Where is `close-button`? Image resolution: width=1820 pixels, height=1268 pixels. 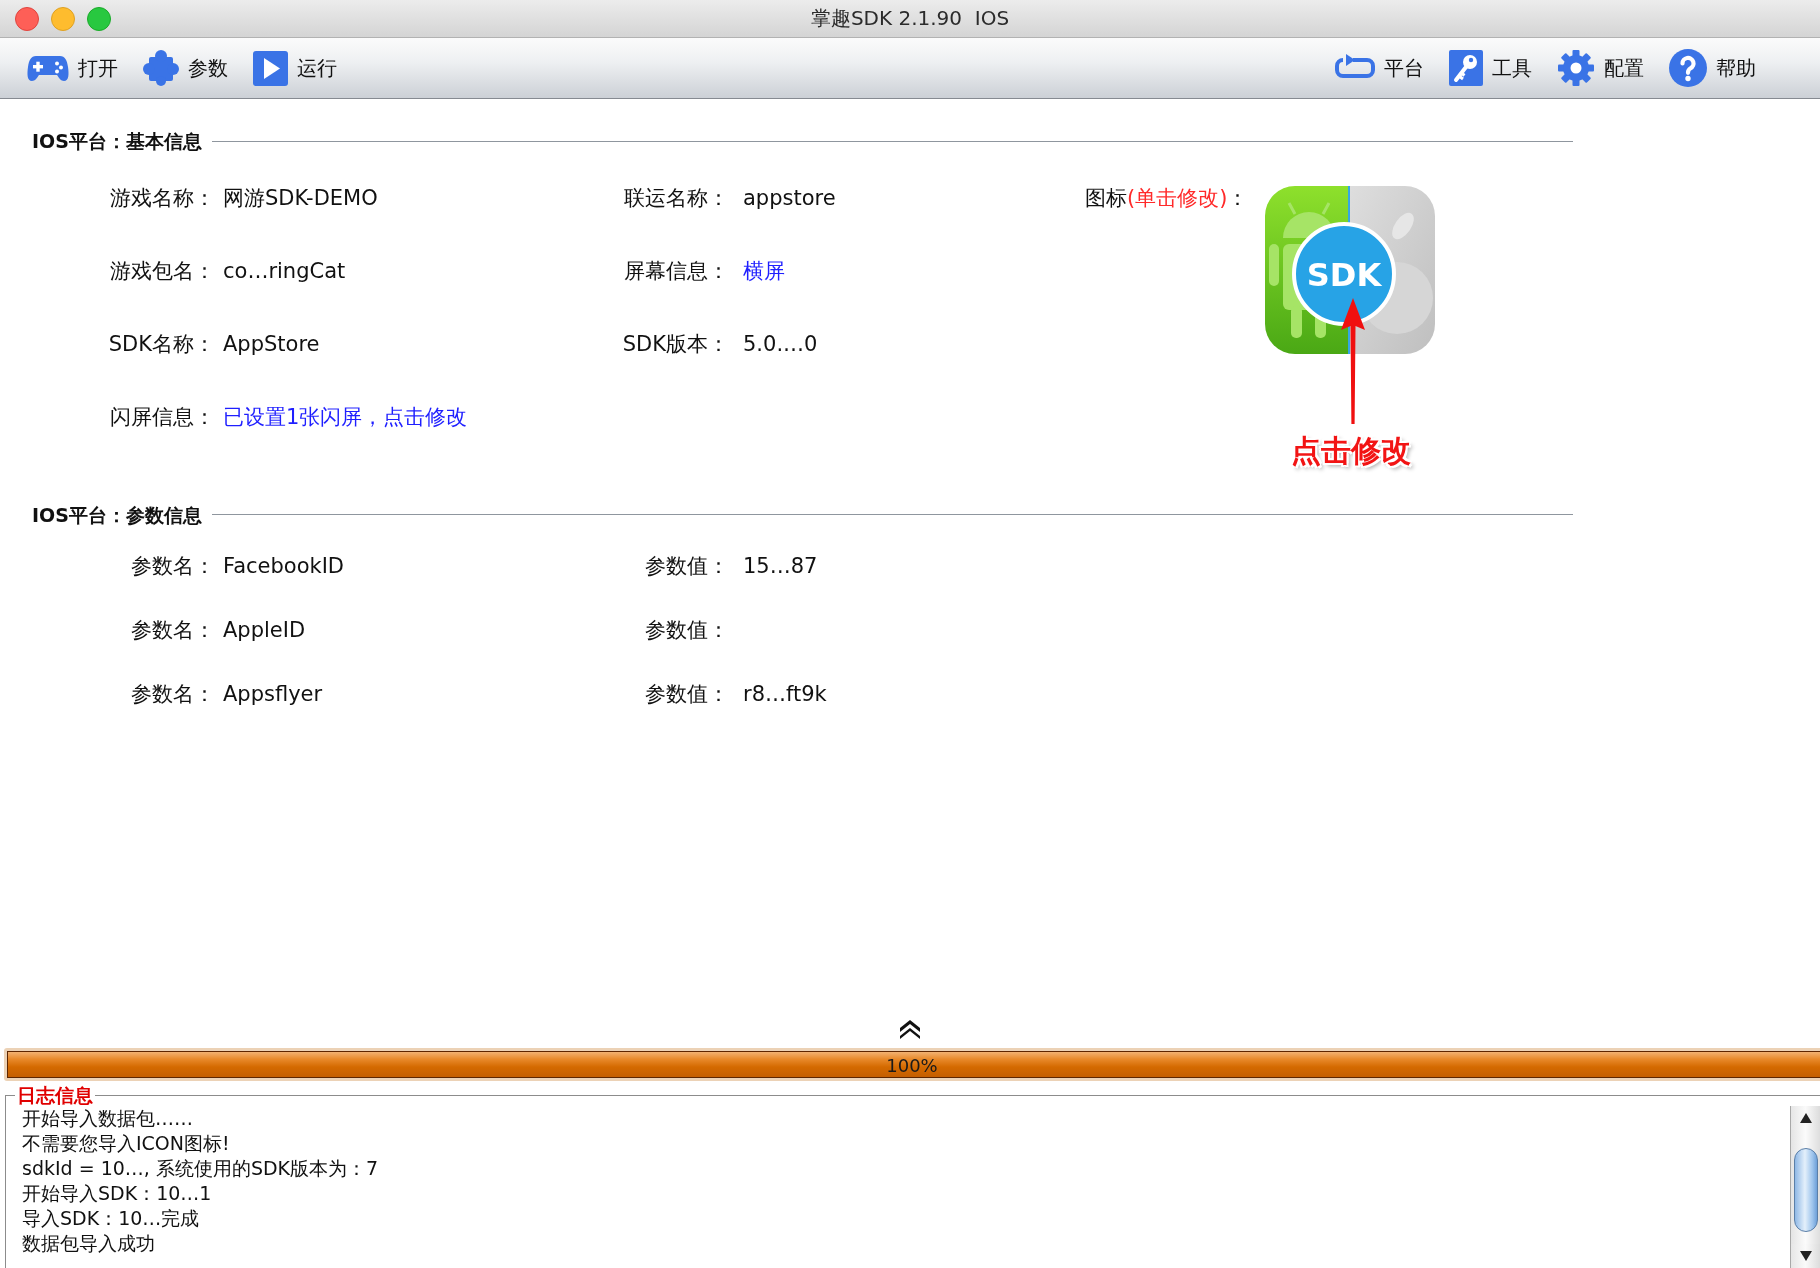
close-button is located at coordinates (27, 18).